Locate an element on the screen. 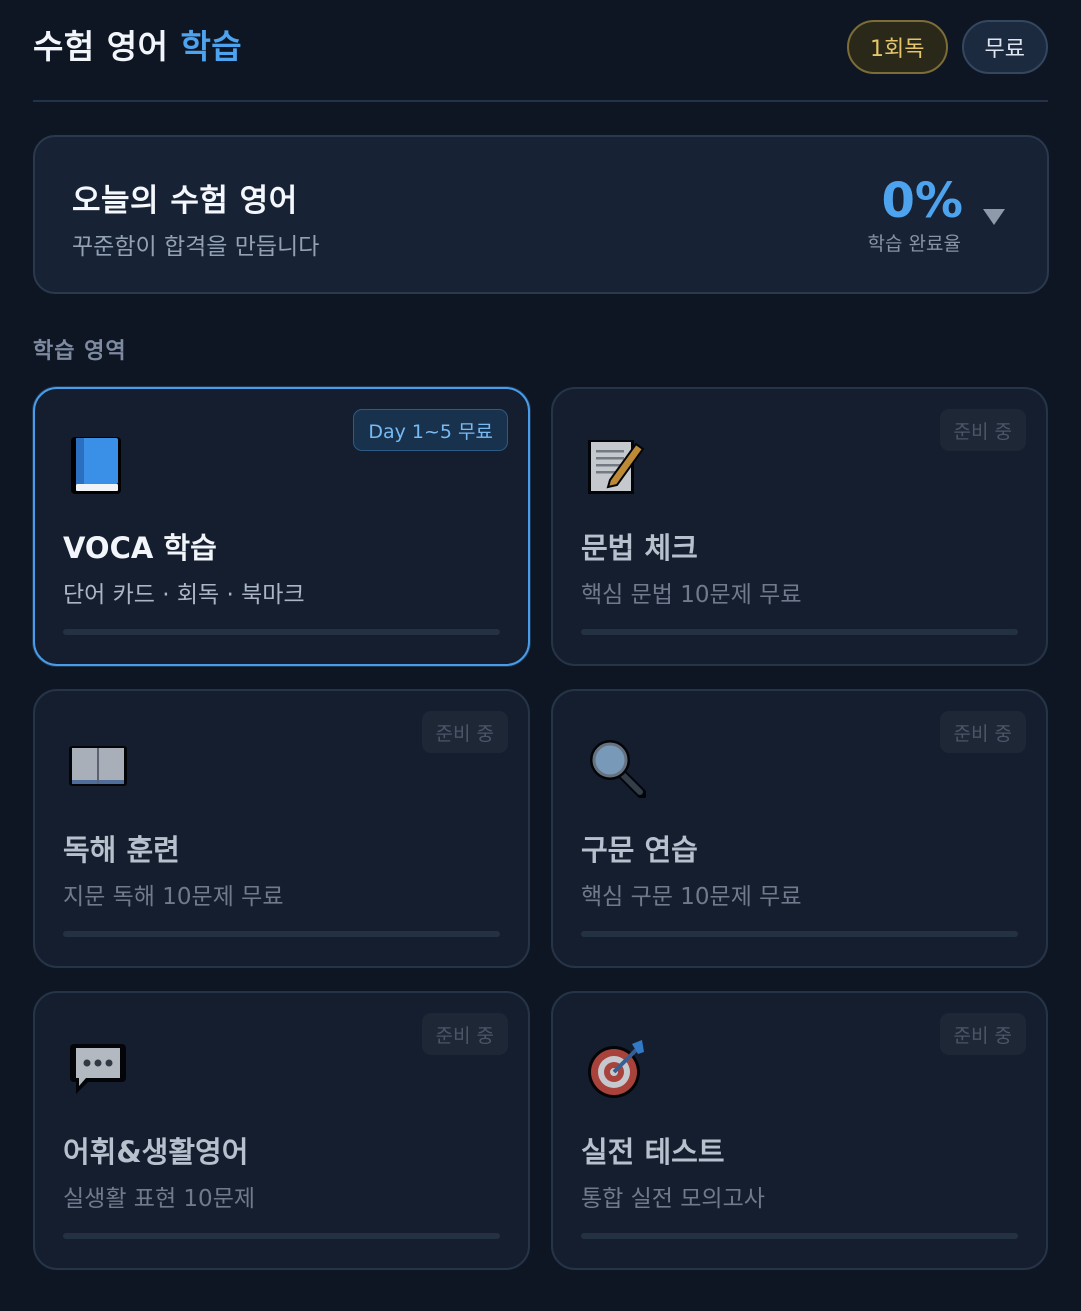  today-title: 오늘의 수험 영어 is located at coordinates (185, 201).